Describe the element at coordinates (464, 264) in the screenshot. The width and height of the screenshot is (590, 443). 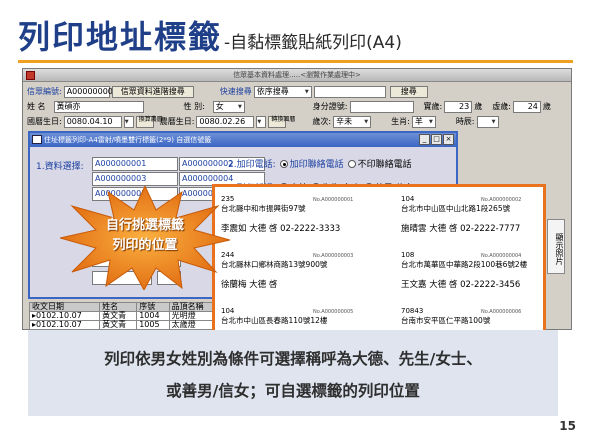
I see `label-address: 台北市萬華區中華路2段100巷6號2樓` at that location.